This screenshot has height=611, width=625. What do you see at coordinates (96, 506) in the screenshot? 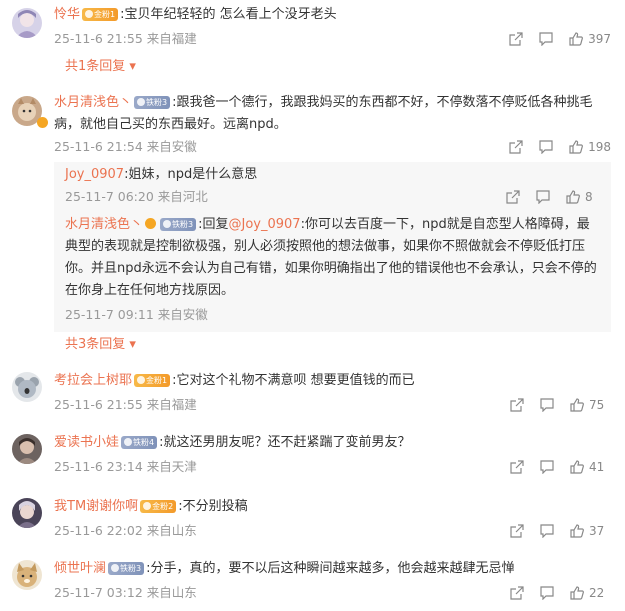
I see `username-link: 我TM谢谢你啊` at bounding box center [96, 506].